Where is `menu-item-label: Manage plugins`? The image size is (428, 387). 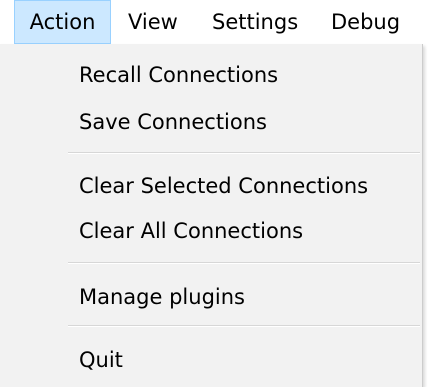 menu-item-label: Manage plugins is located at coordinates (162, 297).